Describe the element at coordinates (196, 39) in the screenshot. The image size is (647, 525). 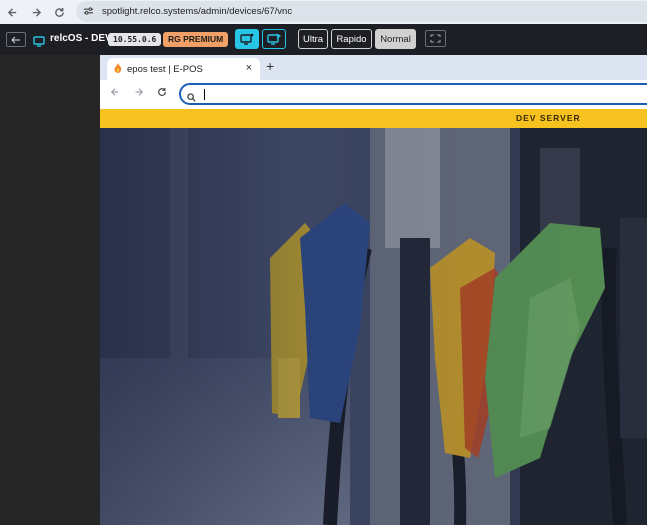
I see `plan-badge: RG PREMIUM` at that location.